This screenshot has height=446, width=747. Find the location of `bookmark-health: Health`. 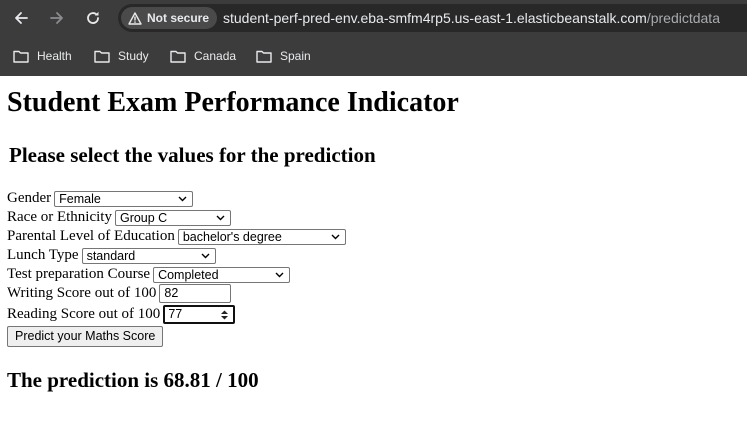

bookmark-health: Health is located at coordinates (42, 56).